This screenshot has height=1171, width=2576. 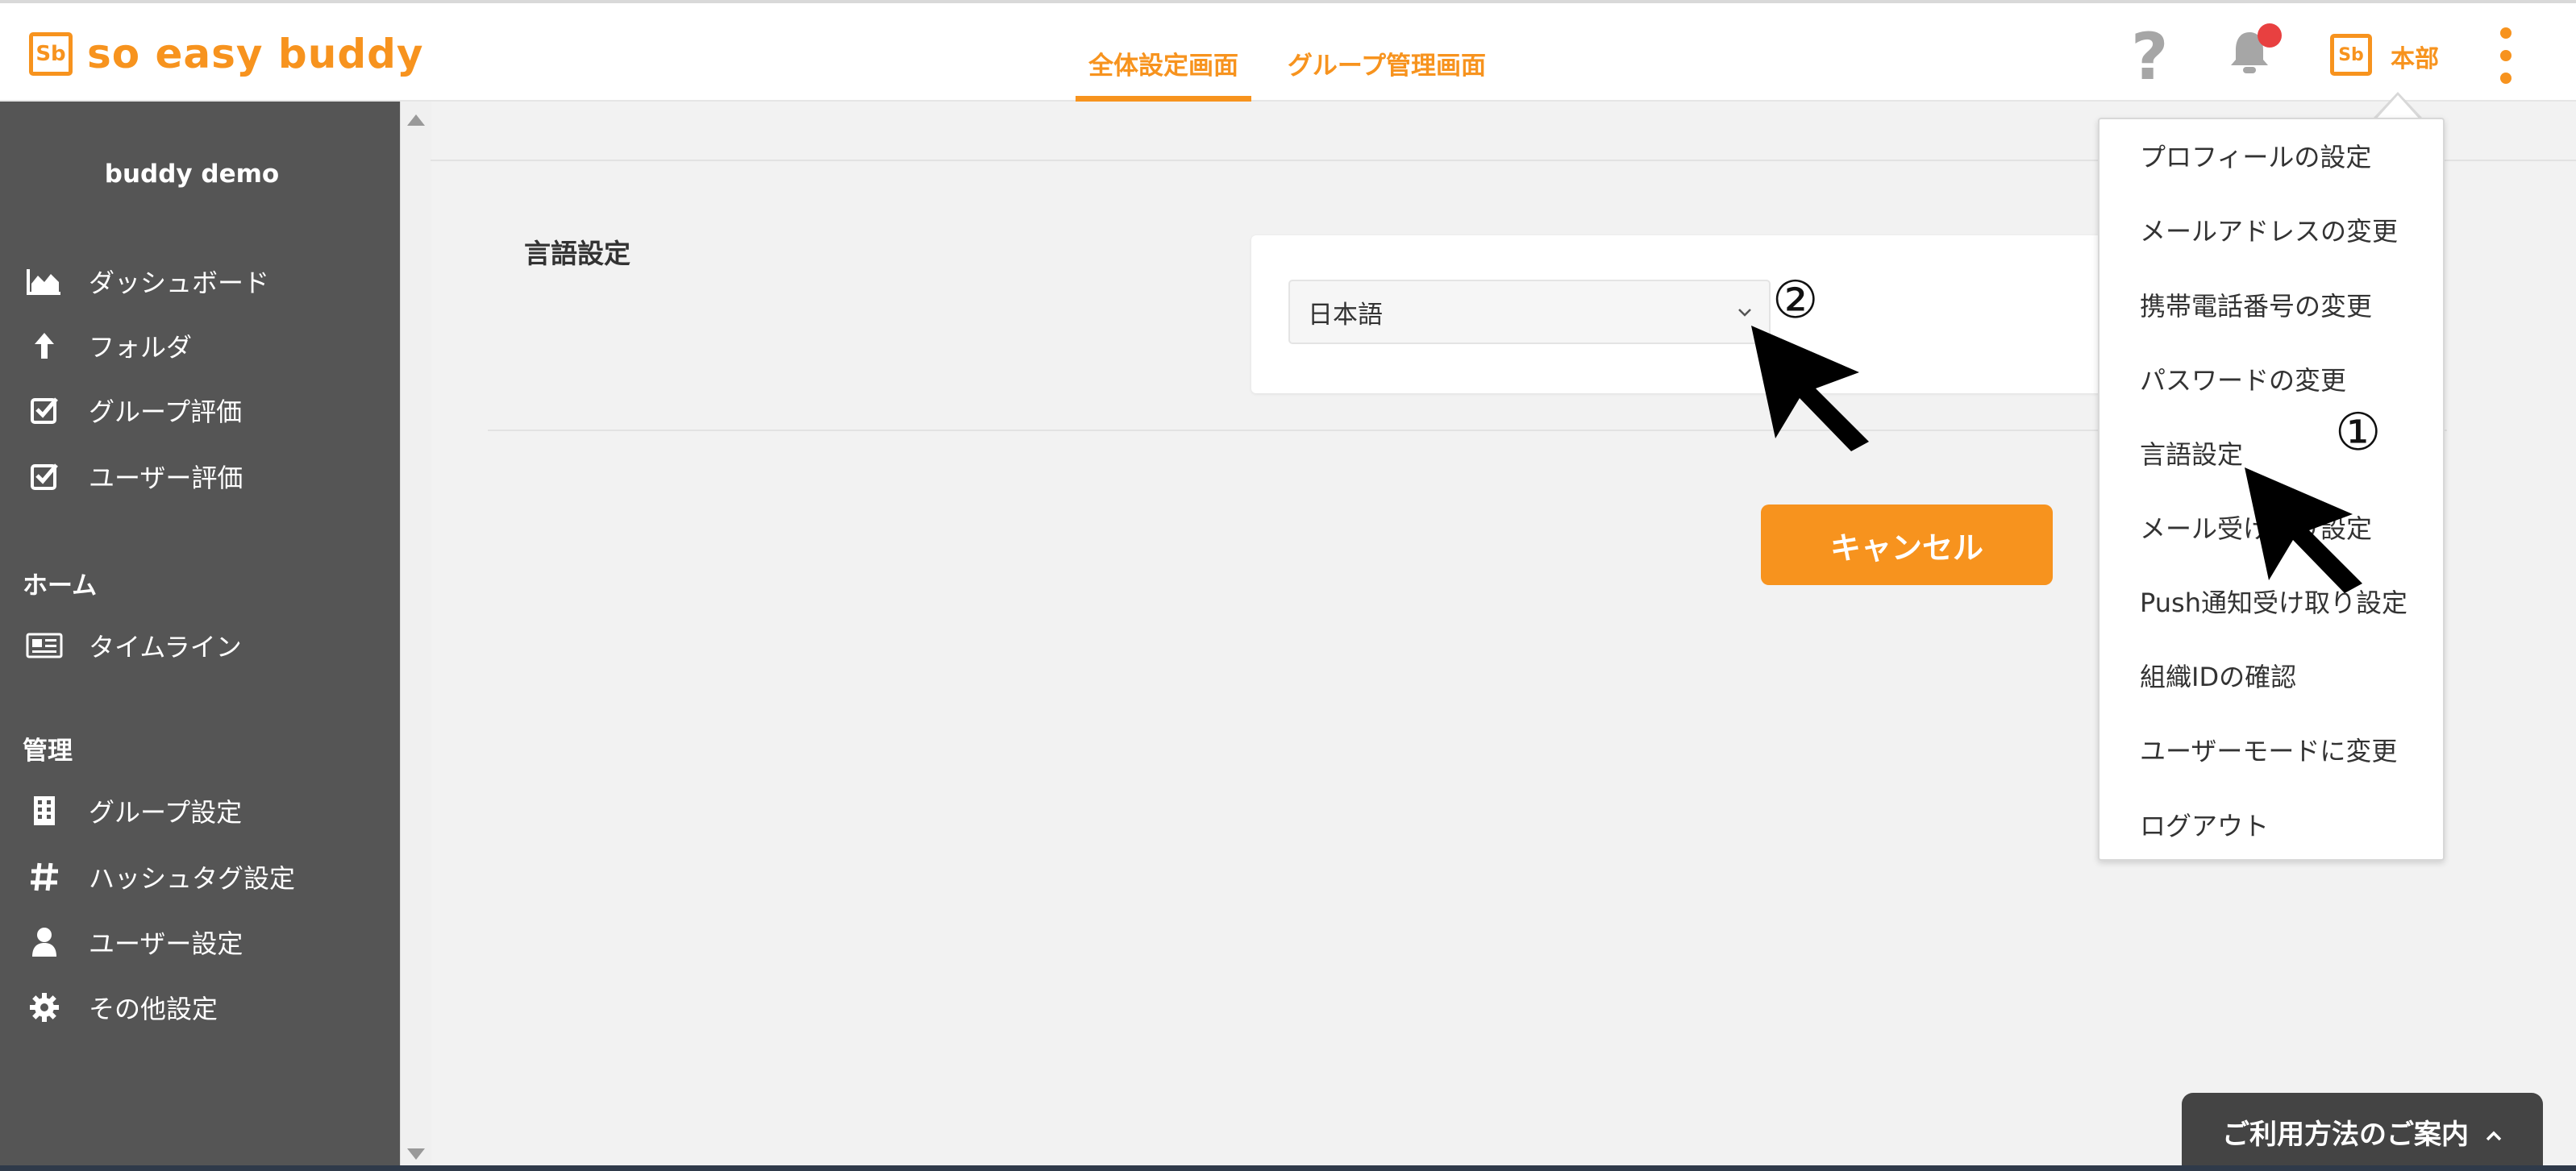 What do you see at coordinates (1163, 69) in the screenshot?
I see `tab-global-settings: 全体設定画面` at bounding box center [1163, 69].